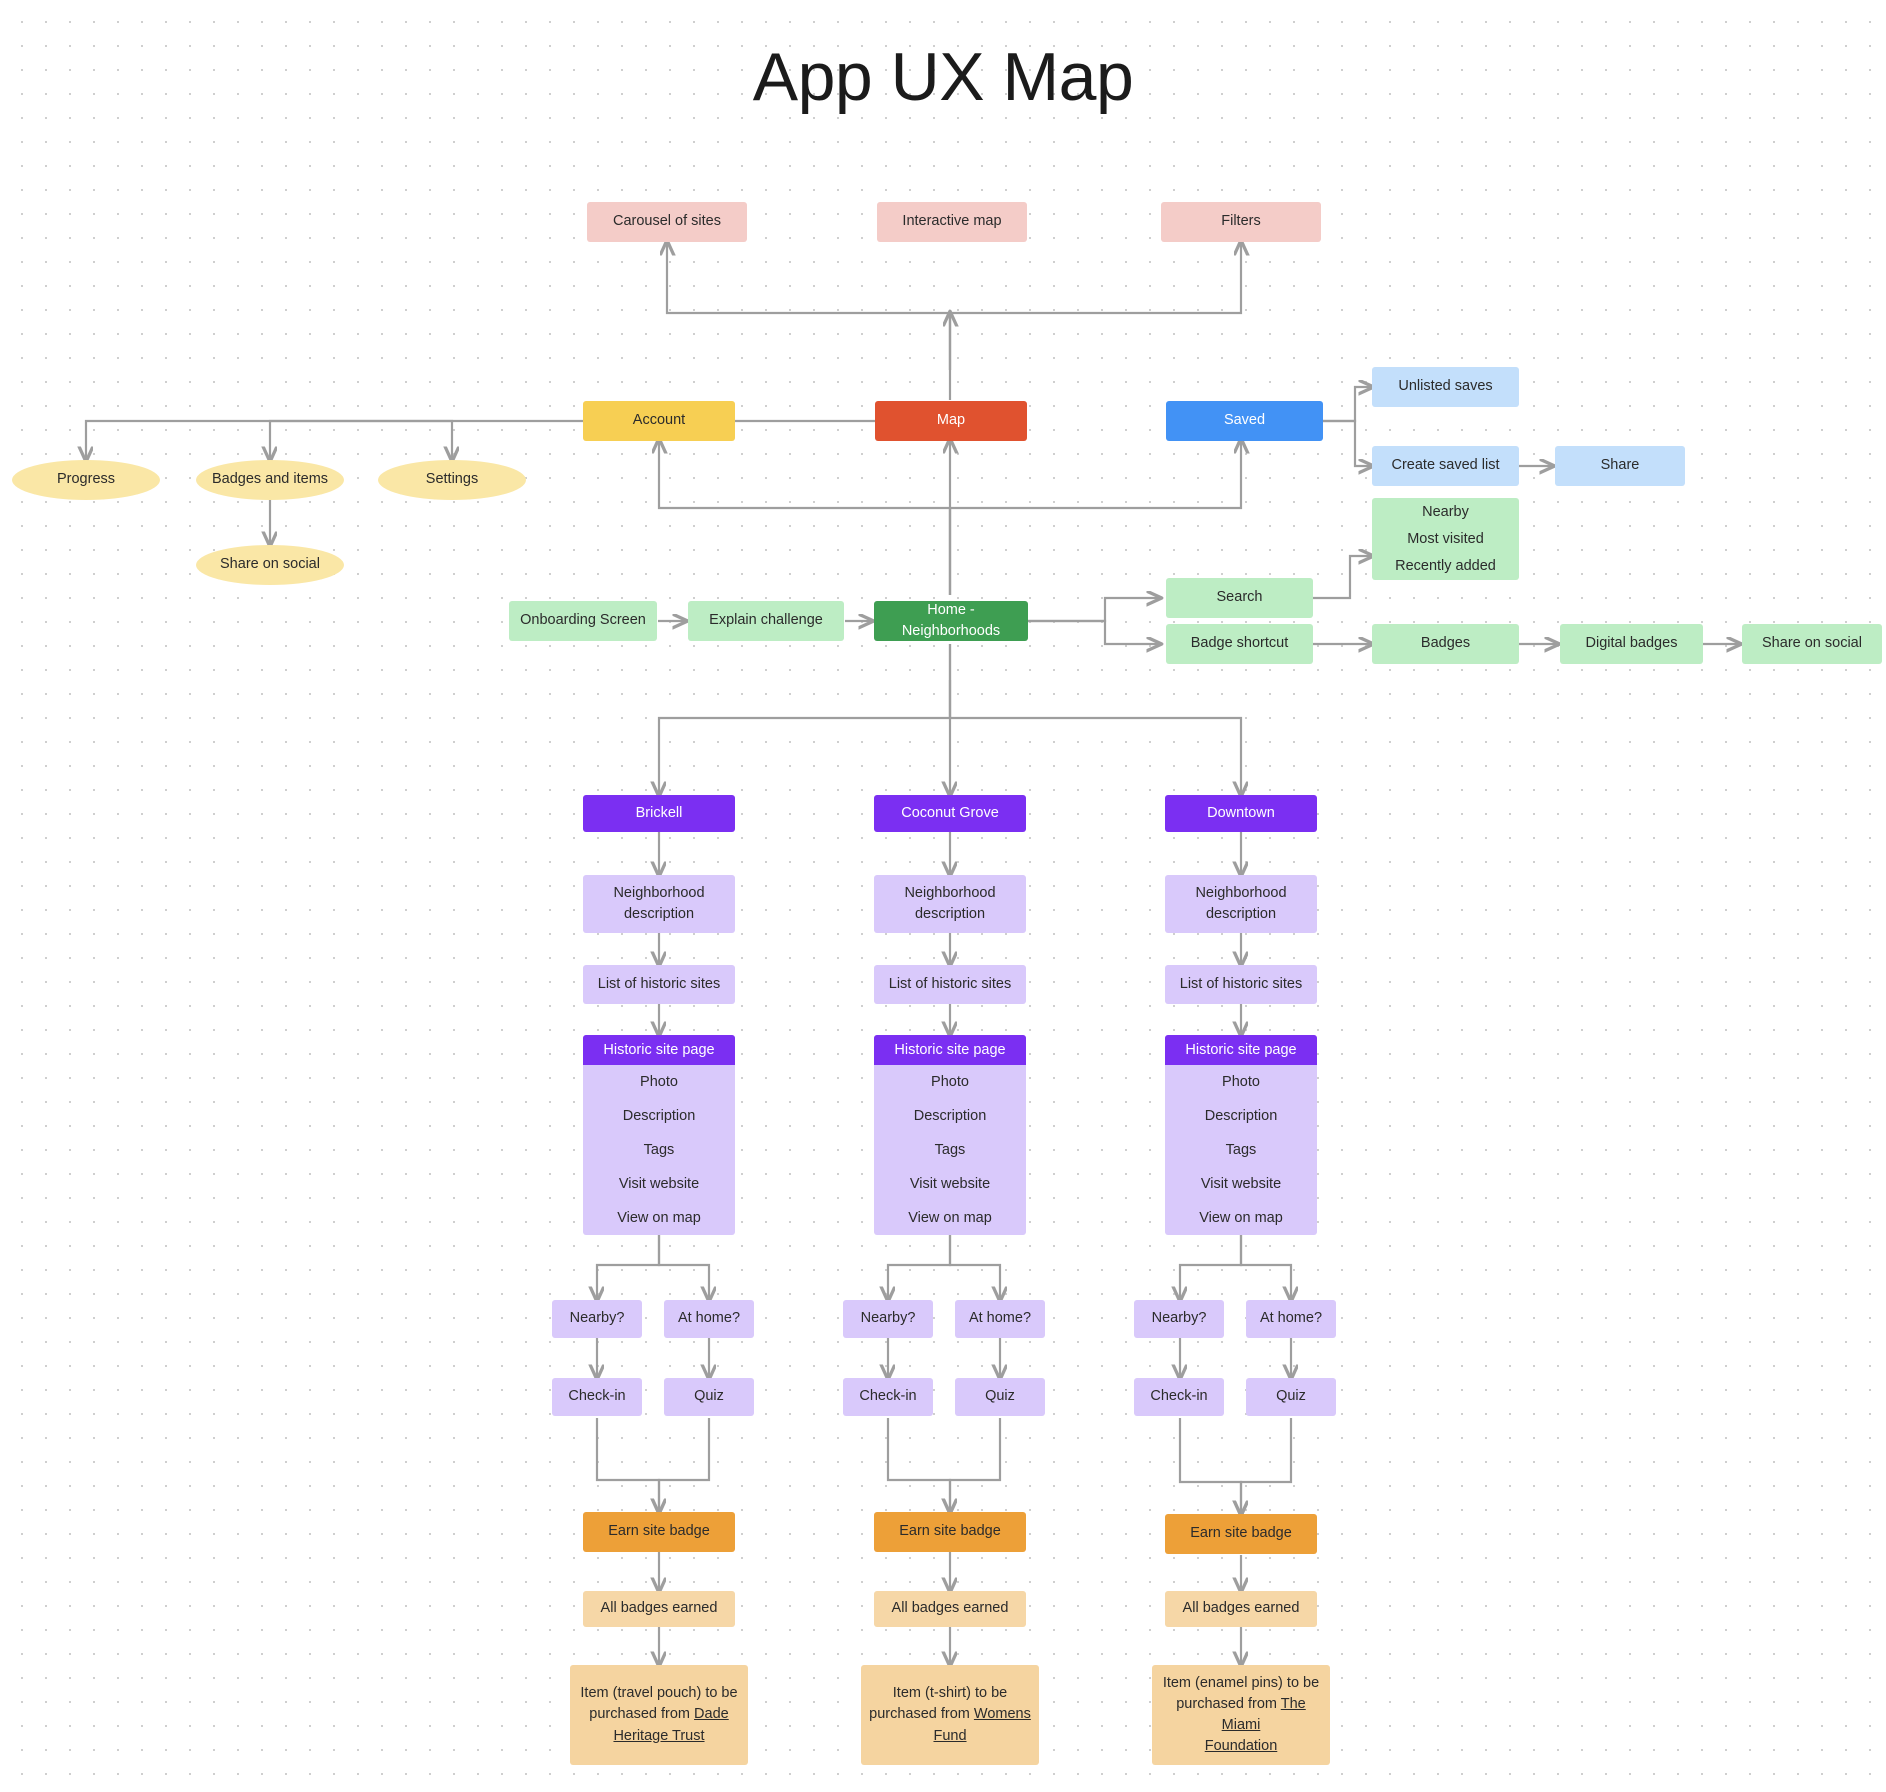  Describe the element at coordinates (452, 480) in the screenshot. I see `node-settings: Settings` at that location.